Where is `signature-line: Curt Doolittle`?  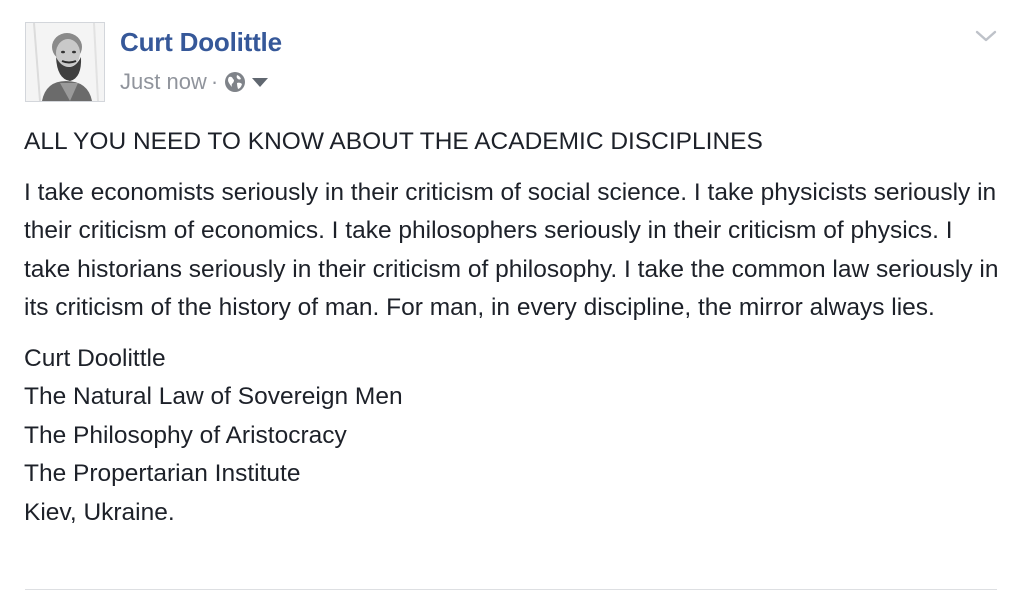
signature-line: Curt Doolittle is located at coordinates (95, 358).